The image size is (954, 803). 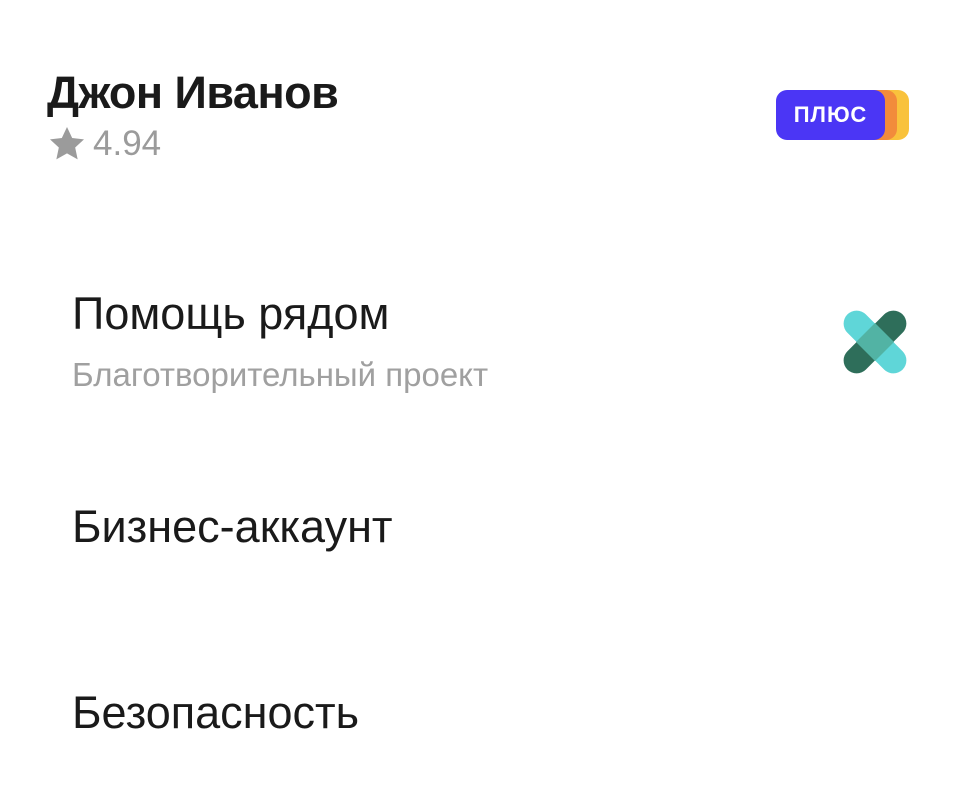 What do you see at coordinates (280, 374) in the screenshot?
I see `menu-item-subtitle: Благотворительный проект` at bounding box center [280, 374].